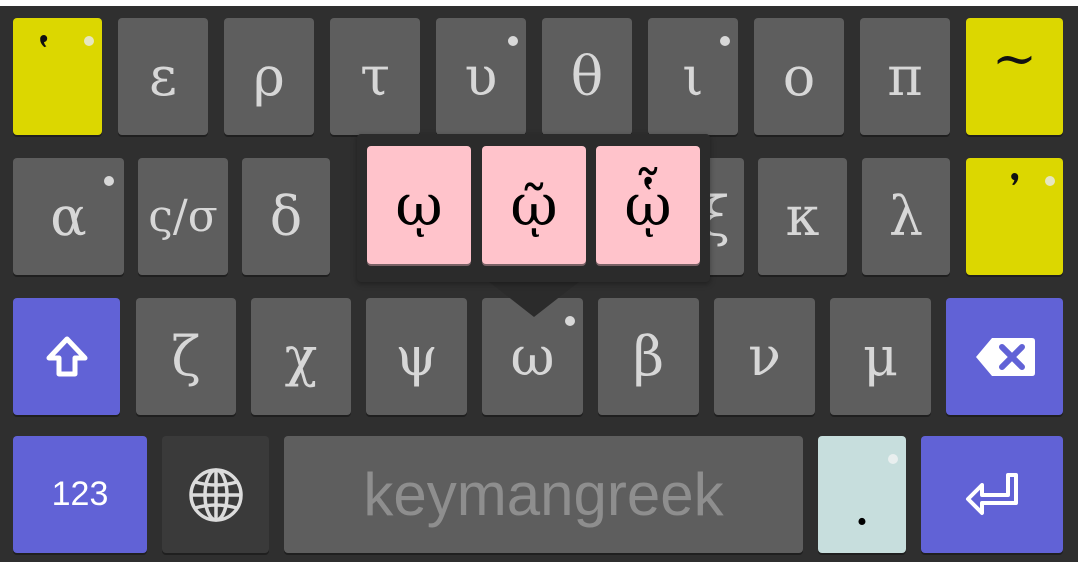 Image resolution: width=1080 pixels, height=566 pixels. I want to click on key-label: ς/σ, so click(183, 216).